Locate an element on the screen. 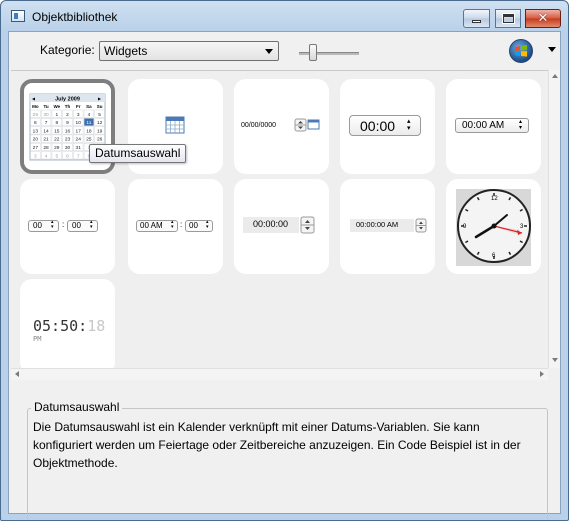 The width and height of the screenshot is (569, 521). time-ampm-value: 00:00 AM is located at coordinates (483, 125).